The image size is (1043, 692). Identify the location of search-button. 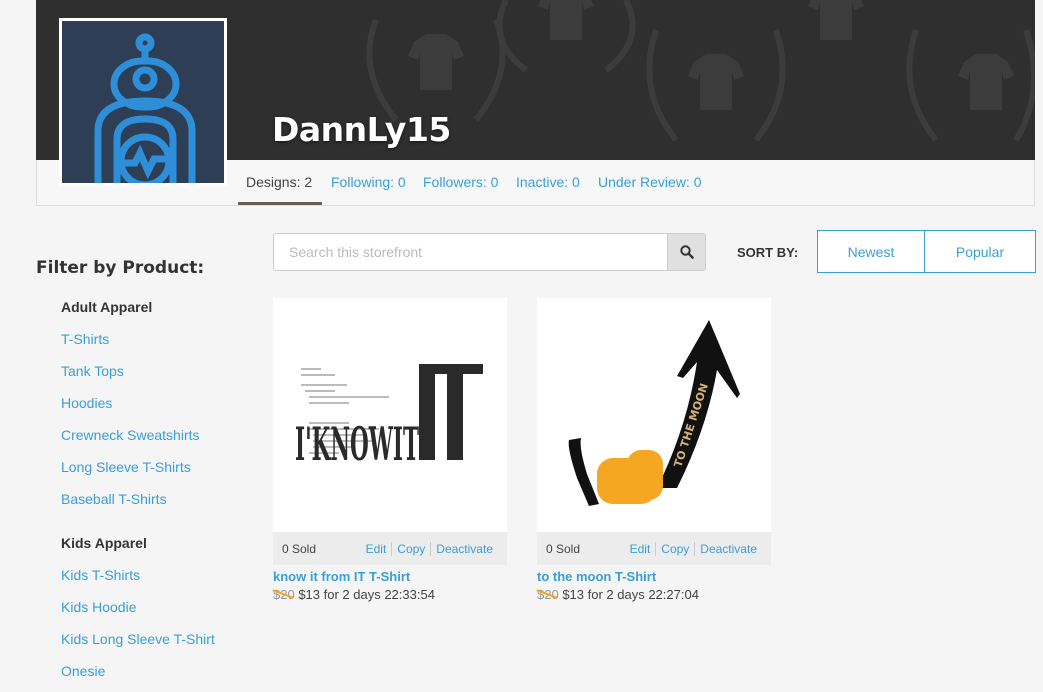
(686, 252).